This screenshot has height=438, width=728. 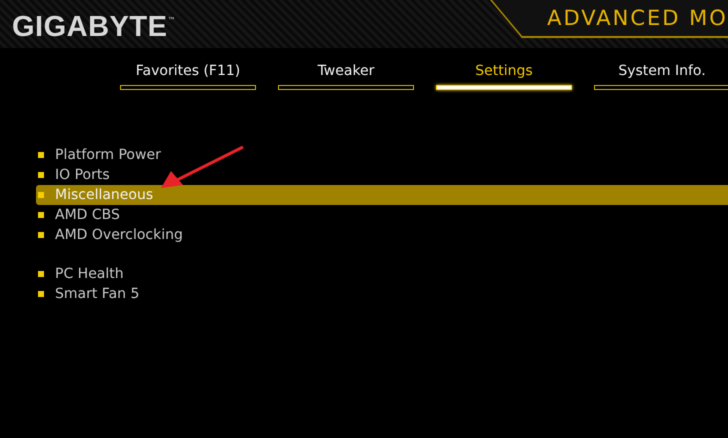 What do you see at coordinates (171, 20) in the screenshot?
I see `trademark-mark: ™` at bounding box center [171, 20].